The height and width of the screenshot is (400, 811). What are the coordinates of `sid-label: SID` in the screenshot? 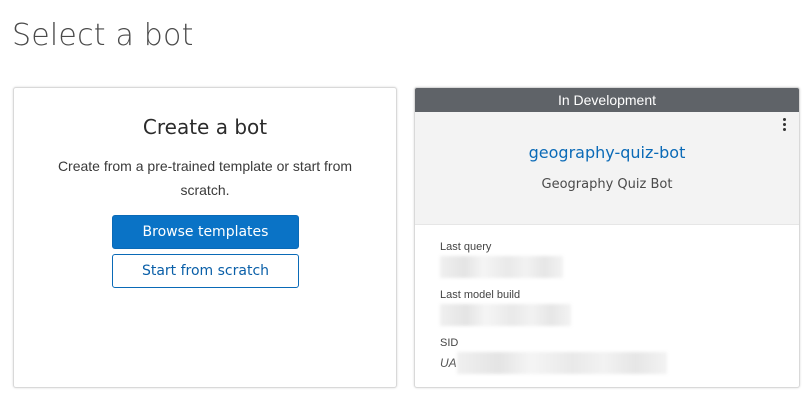 It's located at (449, 343).